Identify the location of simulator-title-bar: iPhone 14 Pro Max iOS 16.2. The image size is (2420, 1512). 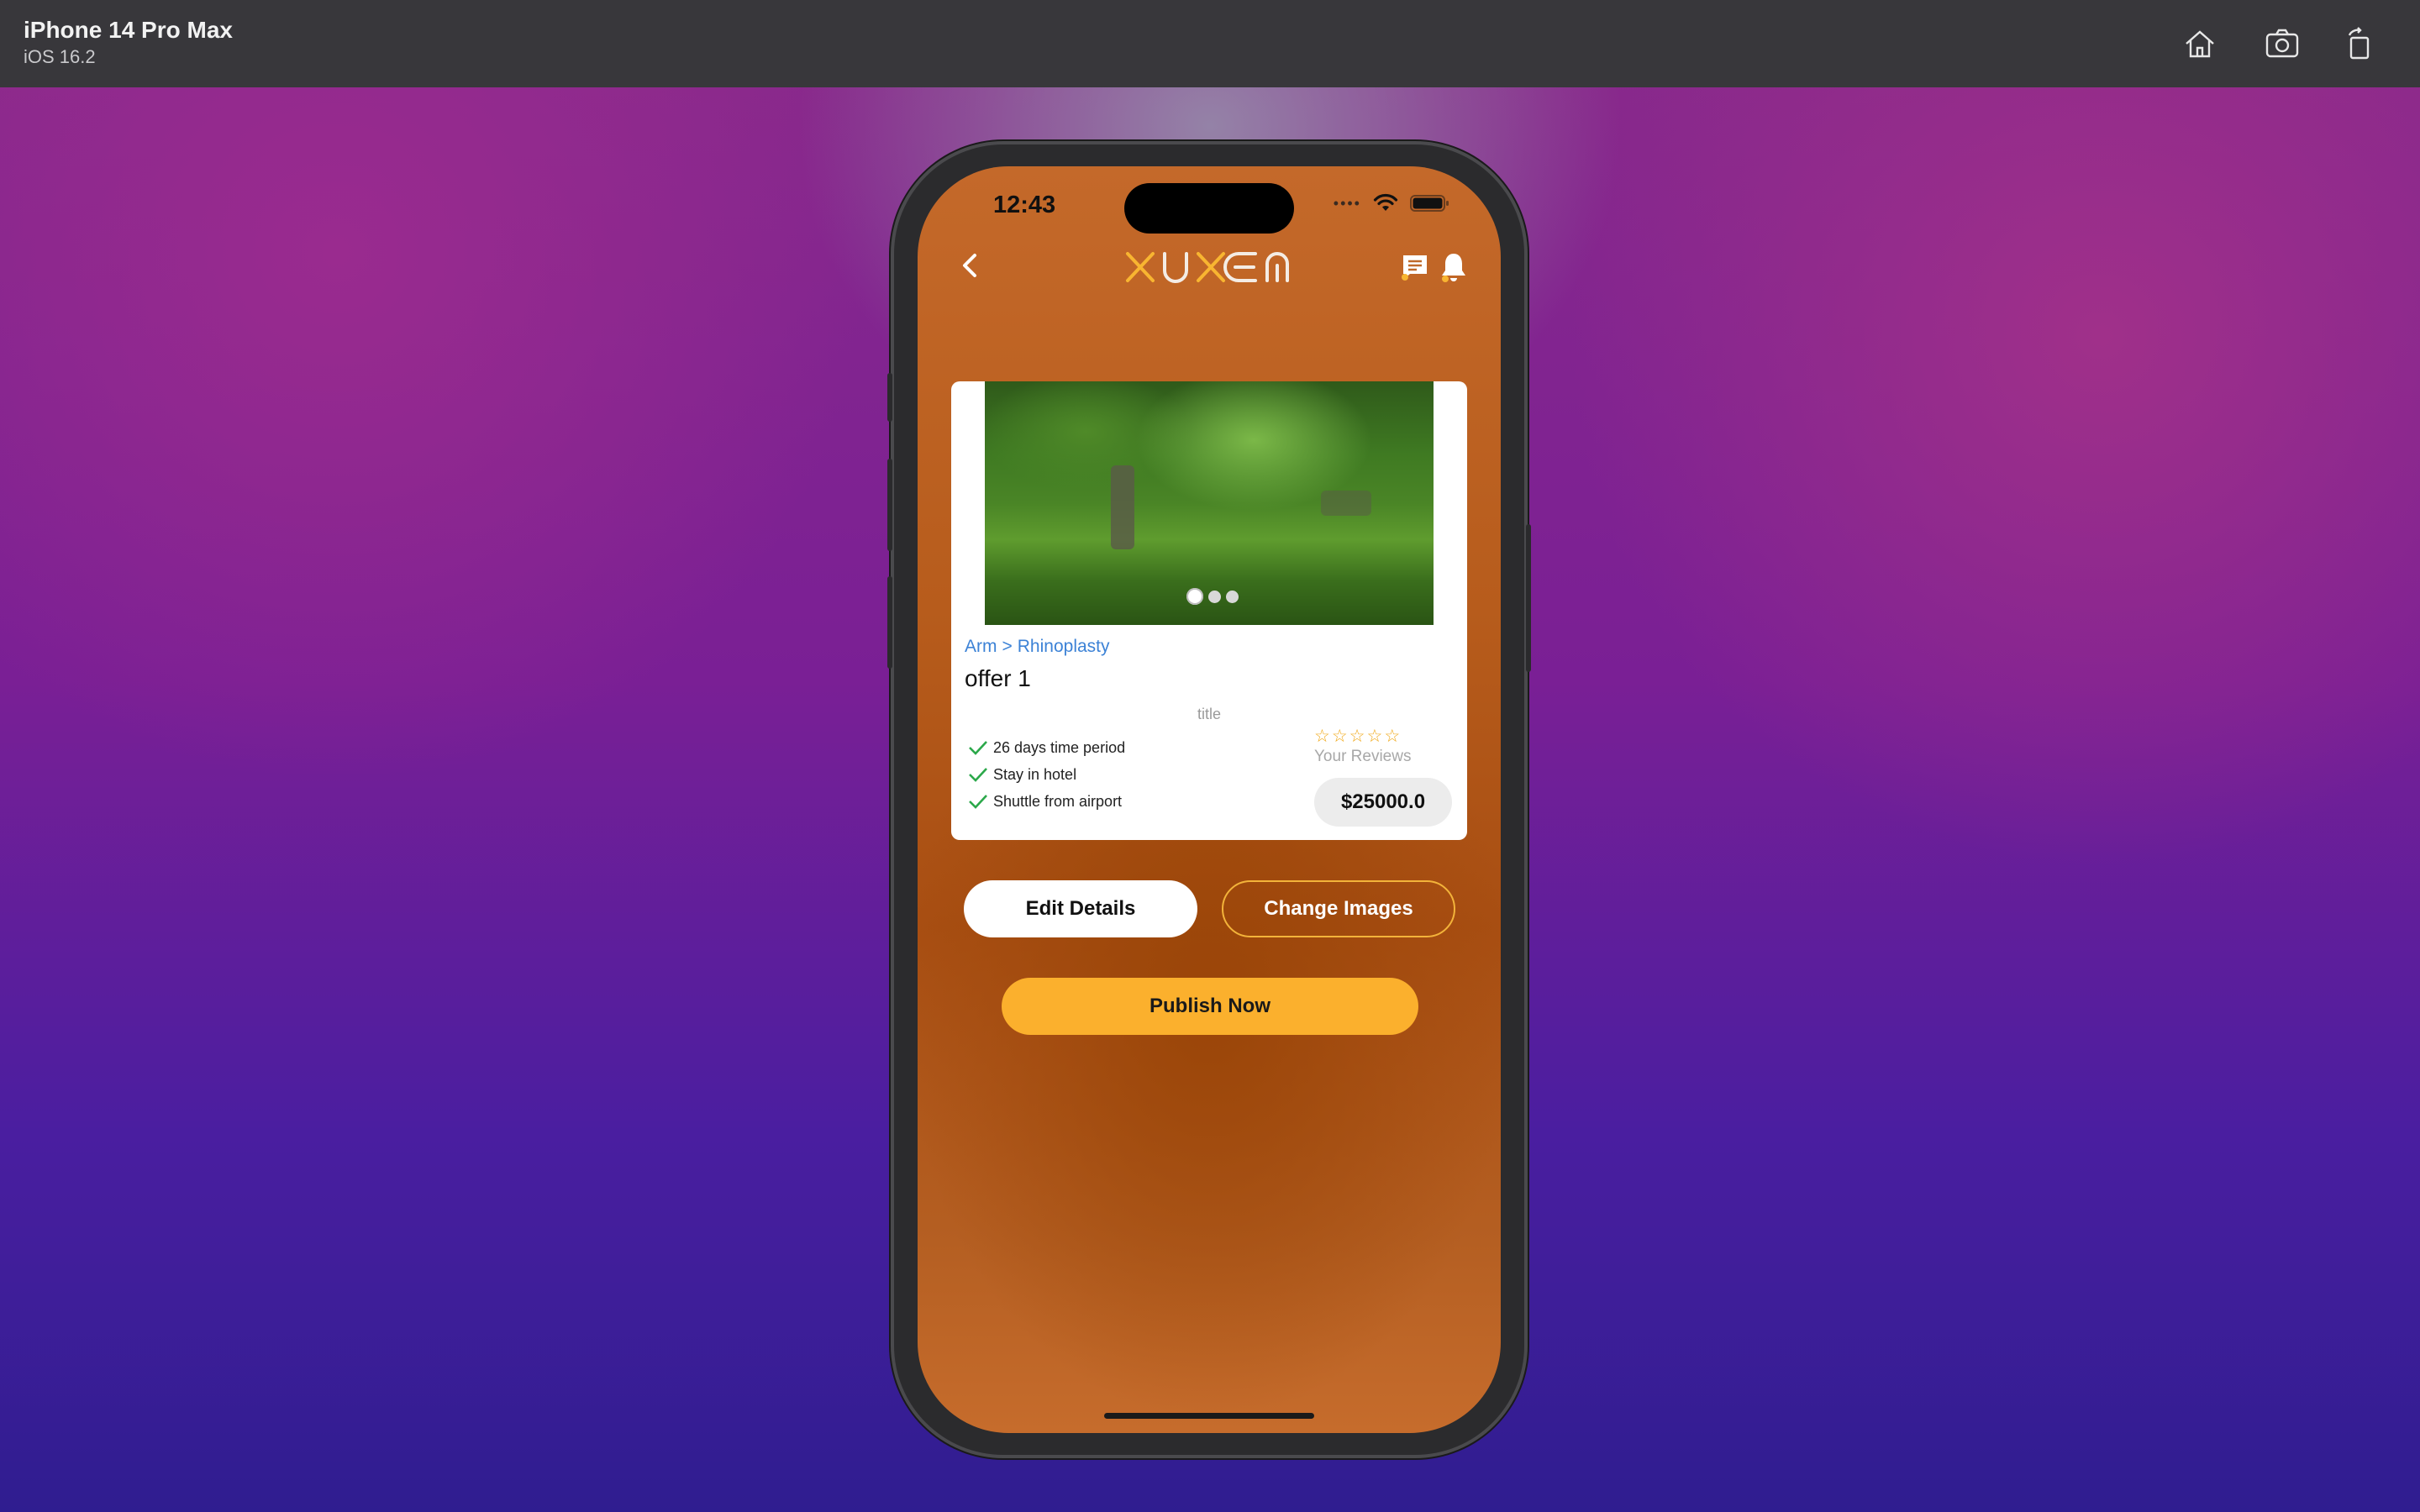
(1210, 43).